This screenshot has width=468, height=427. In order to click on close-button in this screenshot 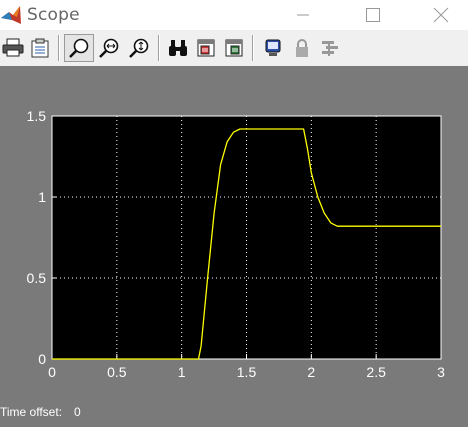, I will do `click(441, 15)`.